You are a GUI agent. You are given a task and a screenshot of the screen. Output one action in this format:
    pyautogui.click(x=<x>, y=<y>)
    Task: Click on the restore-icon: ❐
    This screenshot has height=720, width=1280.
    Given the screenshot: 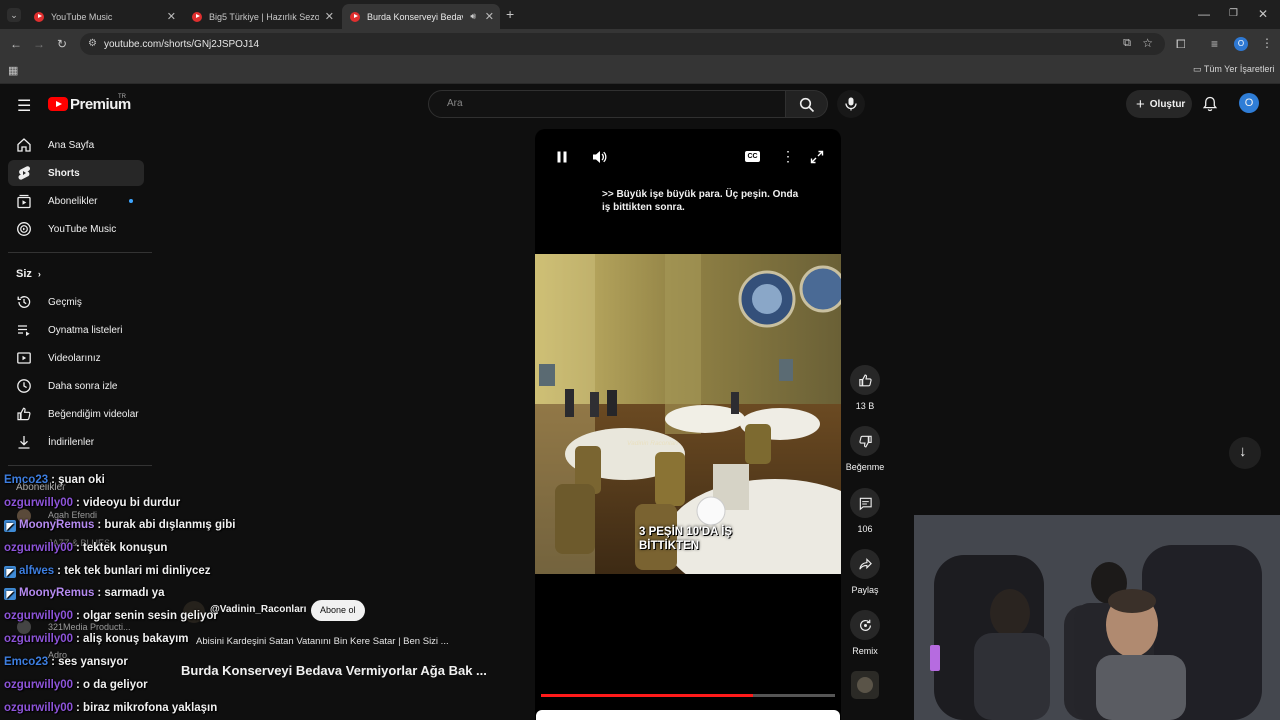 What is the action you would take?
    pyautogui.click(x=1233, y=14)
    